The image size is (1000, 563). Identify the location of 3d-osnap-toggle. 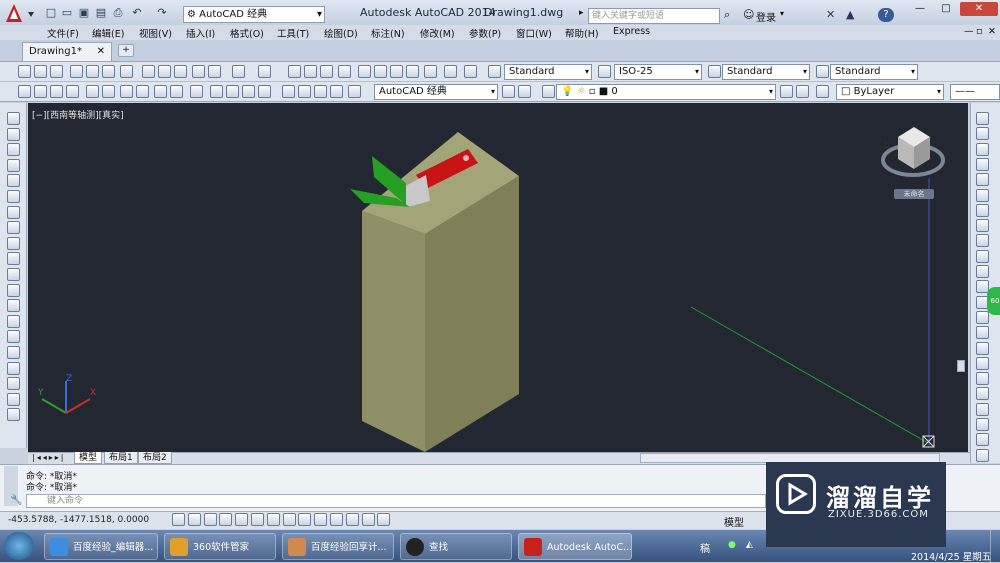
(257, 519).